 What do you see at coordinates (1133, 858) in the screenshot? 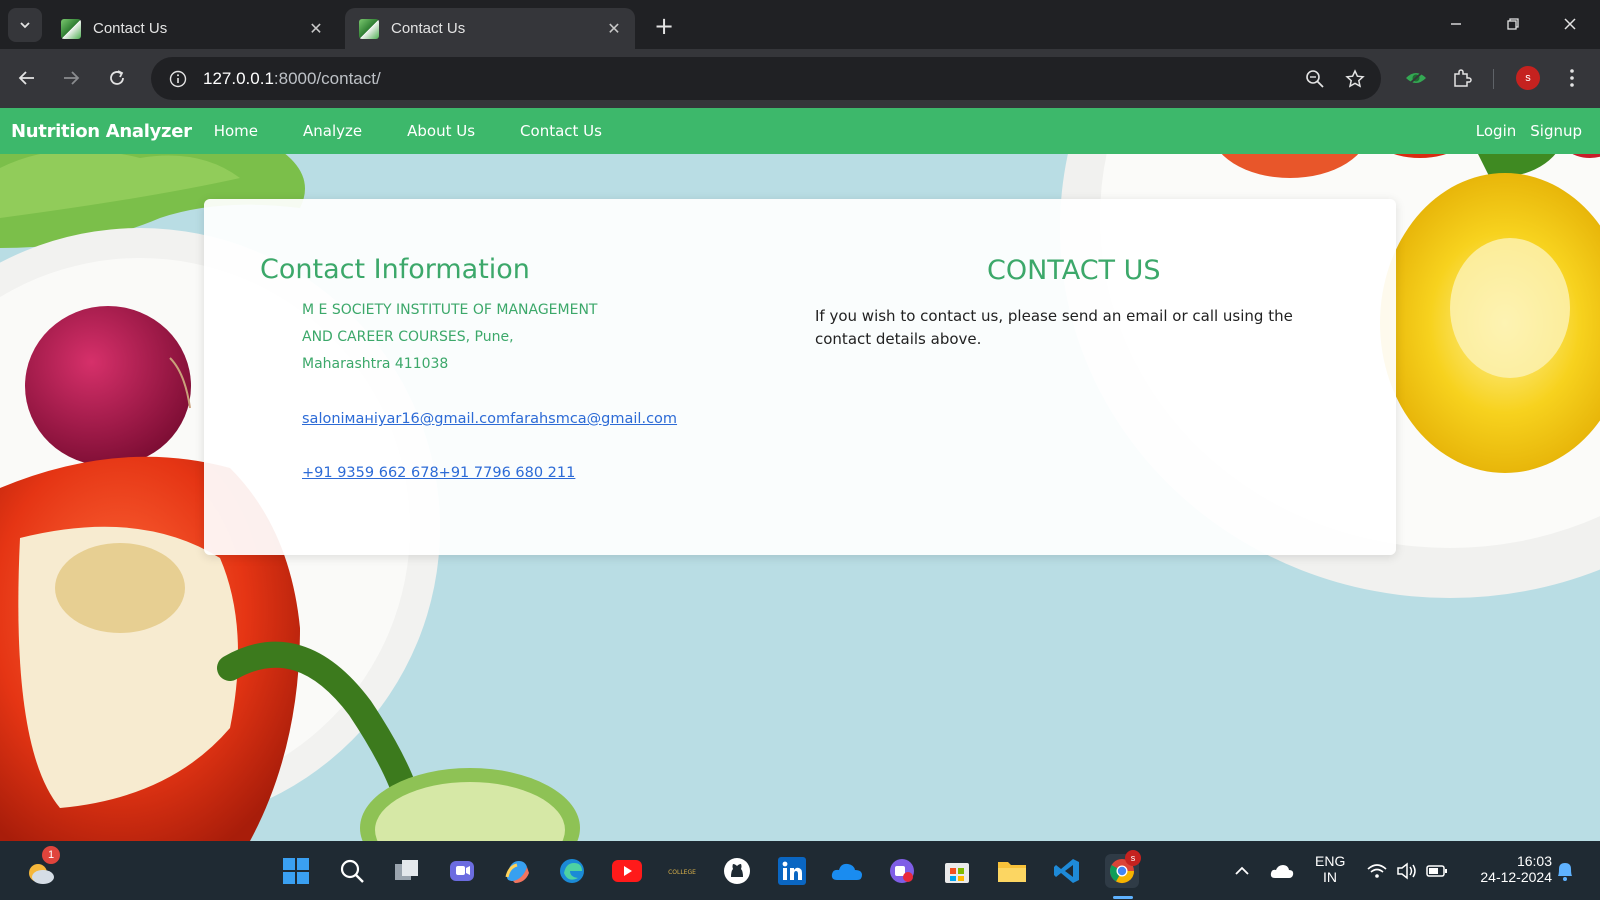
I see `chrome-profile-badge: s` at bounding box center [1133, 858].